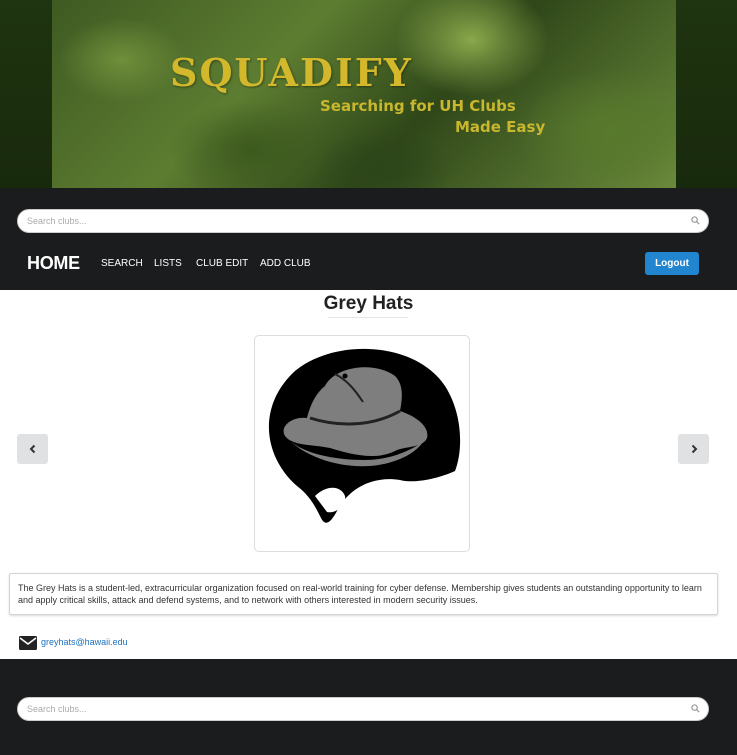 The width and height of the screenshot is (737, 755). Describe the element at coordinates (368, 303) in the screenshot. I see `club-title: Grey Hats` at that location.